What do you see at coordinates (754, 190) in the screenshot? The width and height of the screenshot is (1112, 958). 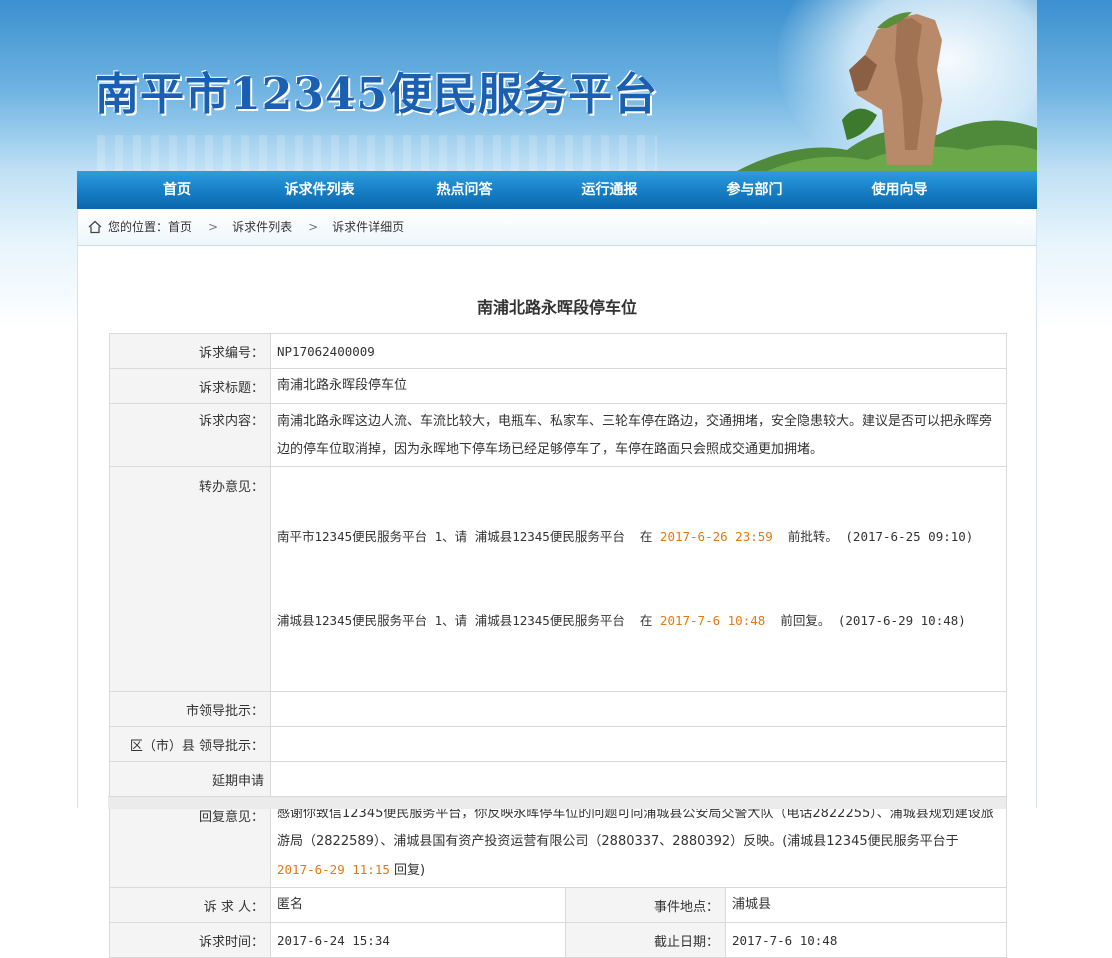 I see `nav-item-departments: 参与部门` at bounding box center [754, 190].